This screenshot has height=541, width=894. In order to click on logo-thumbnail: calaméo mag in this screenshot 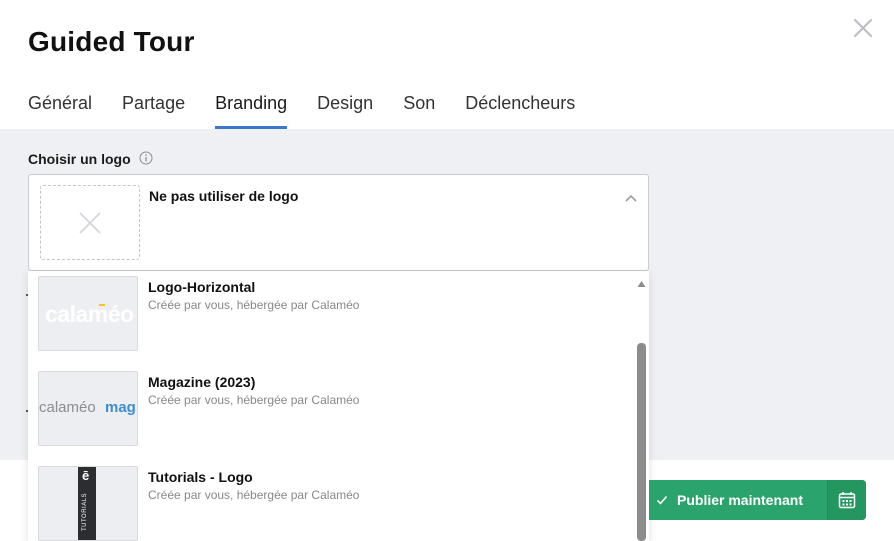, I will do `click(88, 408)`.